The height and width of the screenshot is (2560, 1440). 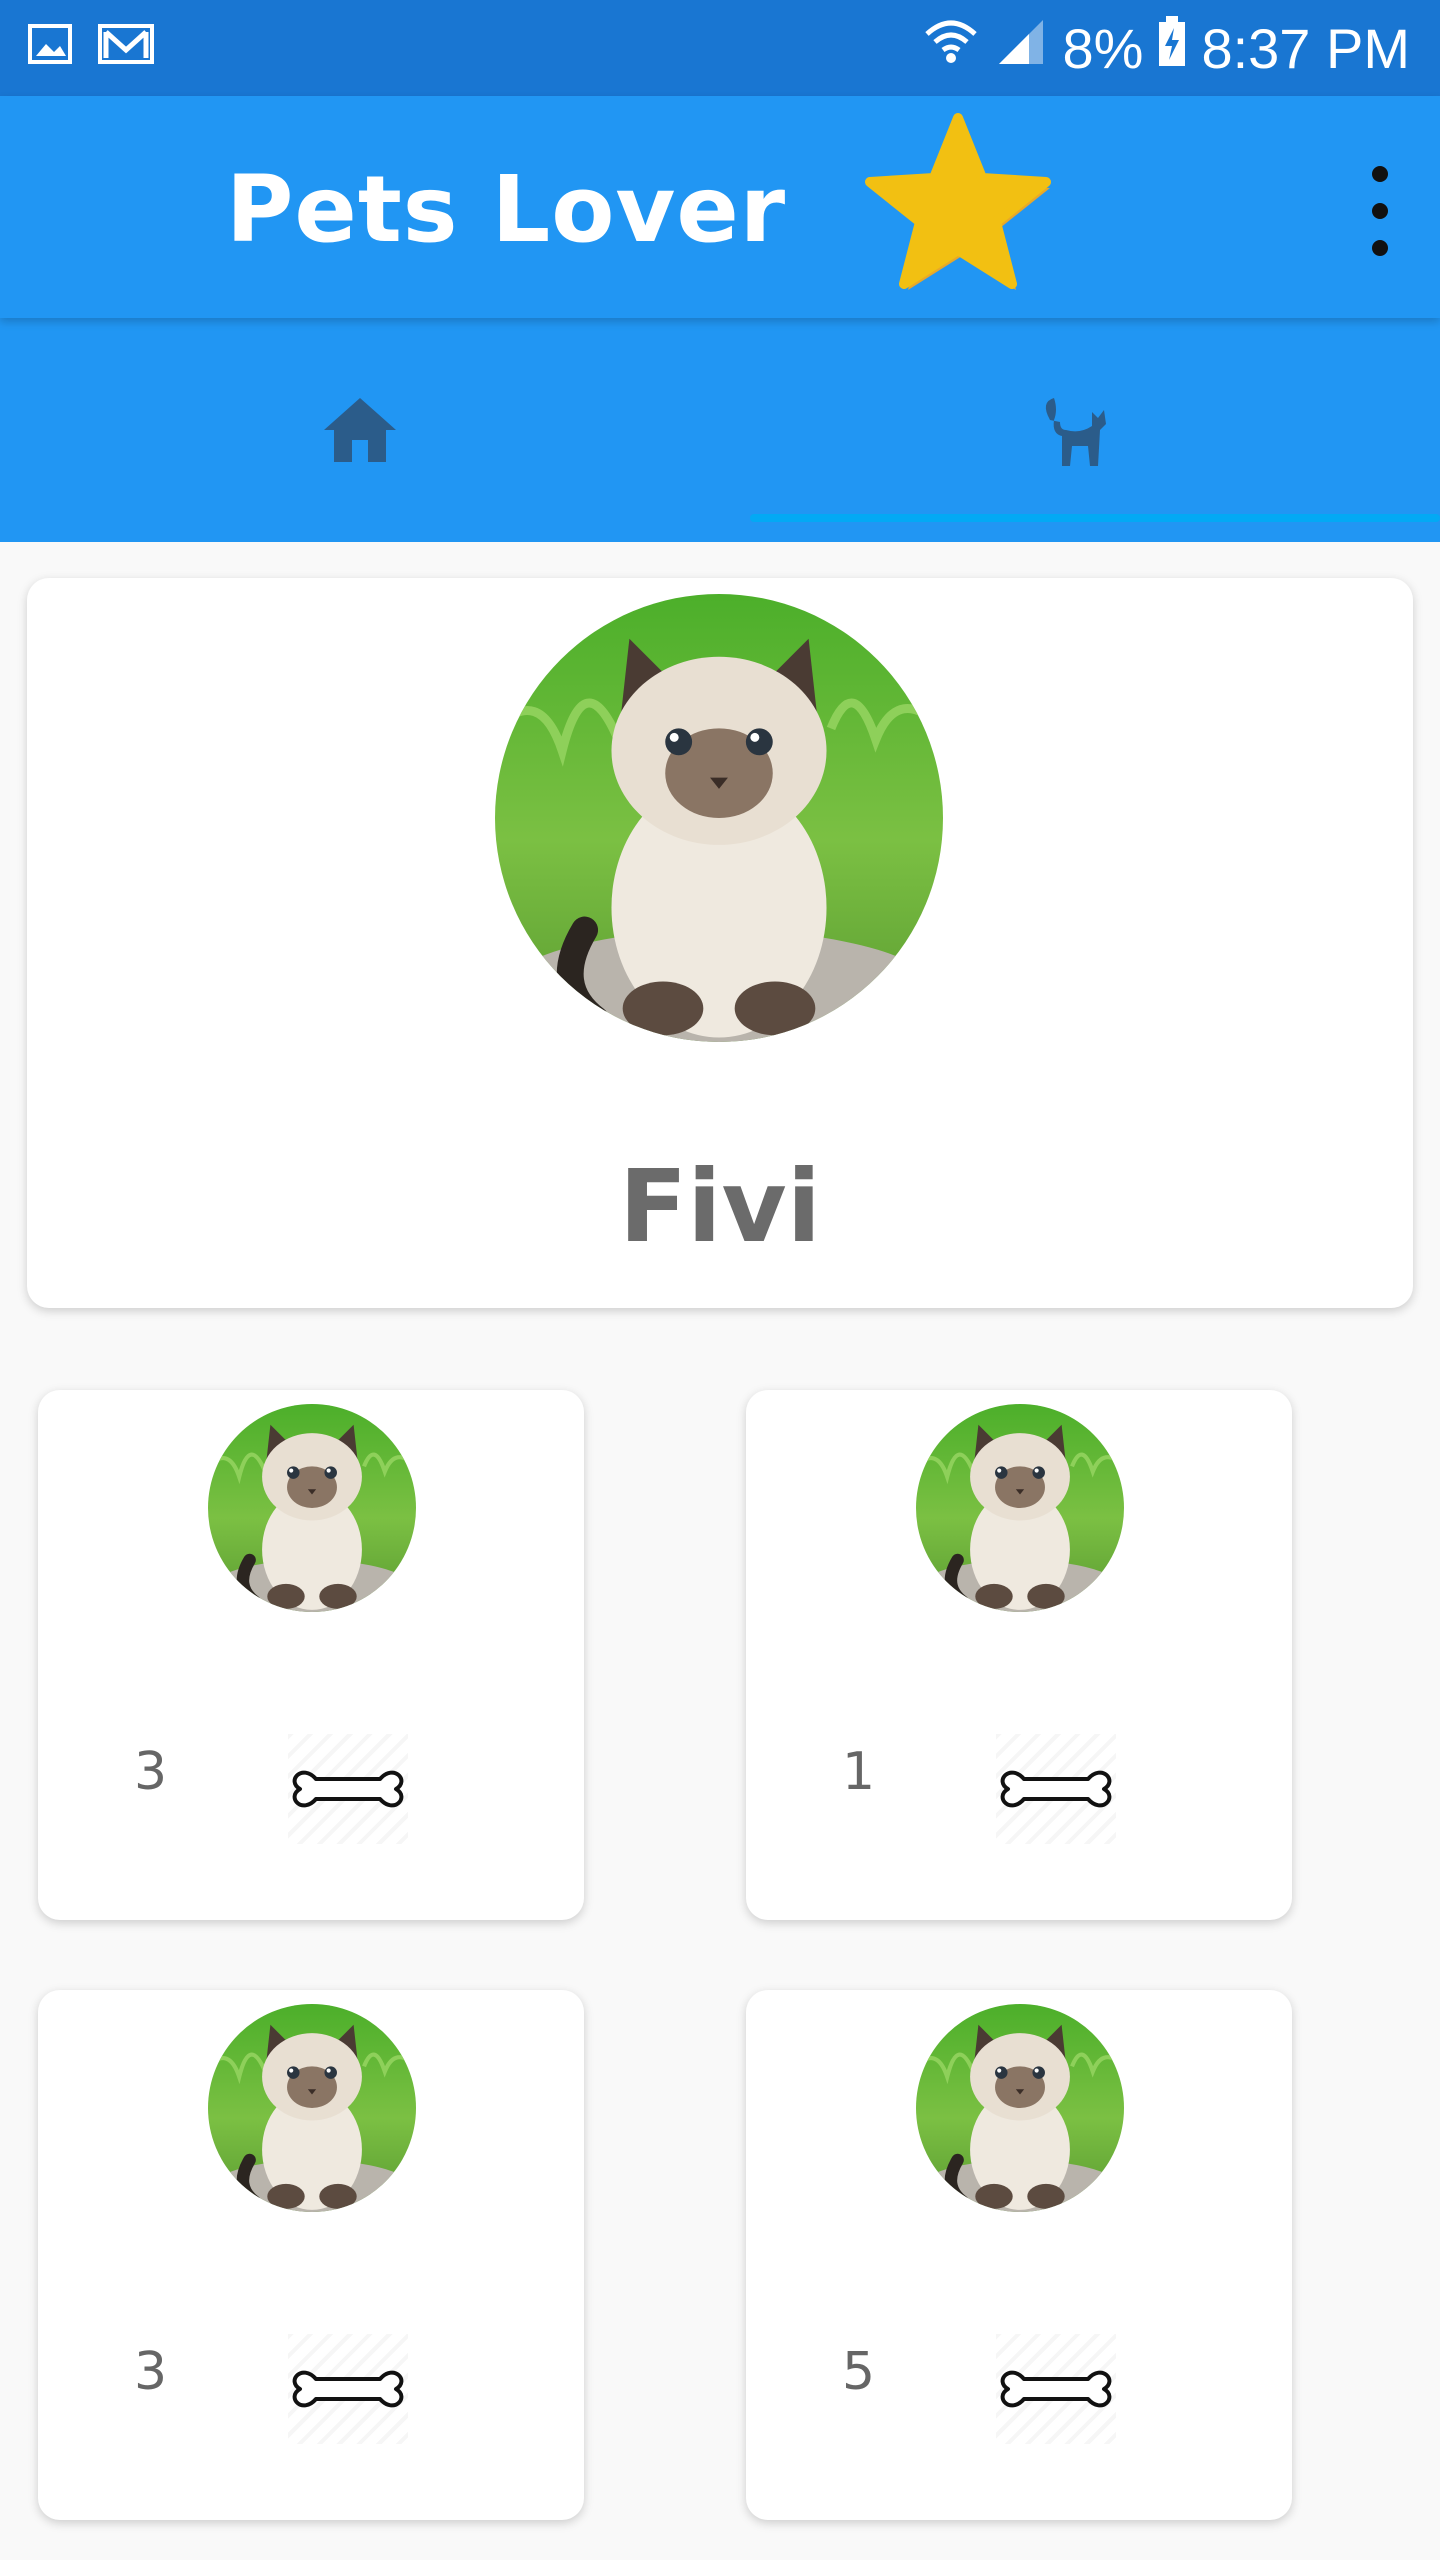 I want to click on mail-icon, so click(x=126, y=46).